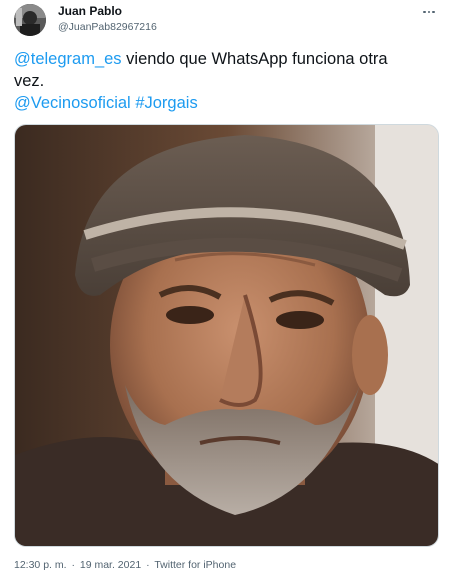  Describe the element at coordinates (72, 103) in the screenshot. I see `mention-vecinosoficial: @Vecinosoficial` at that location.